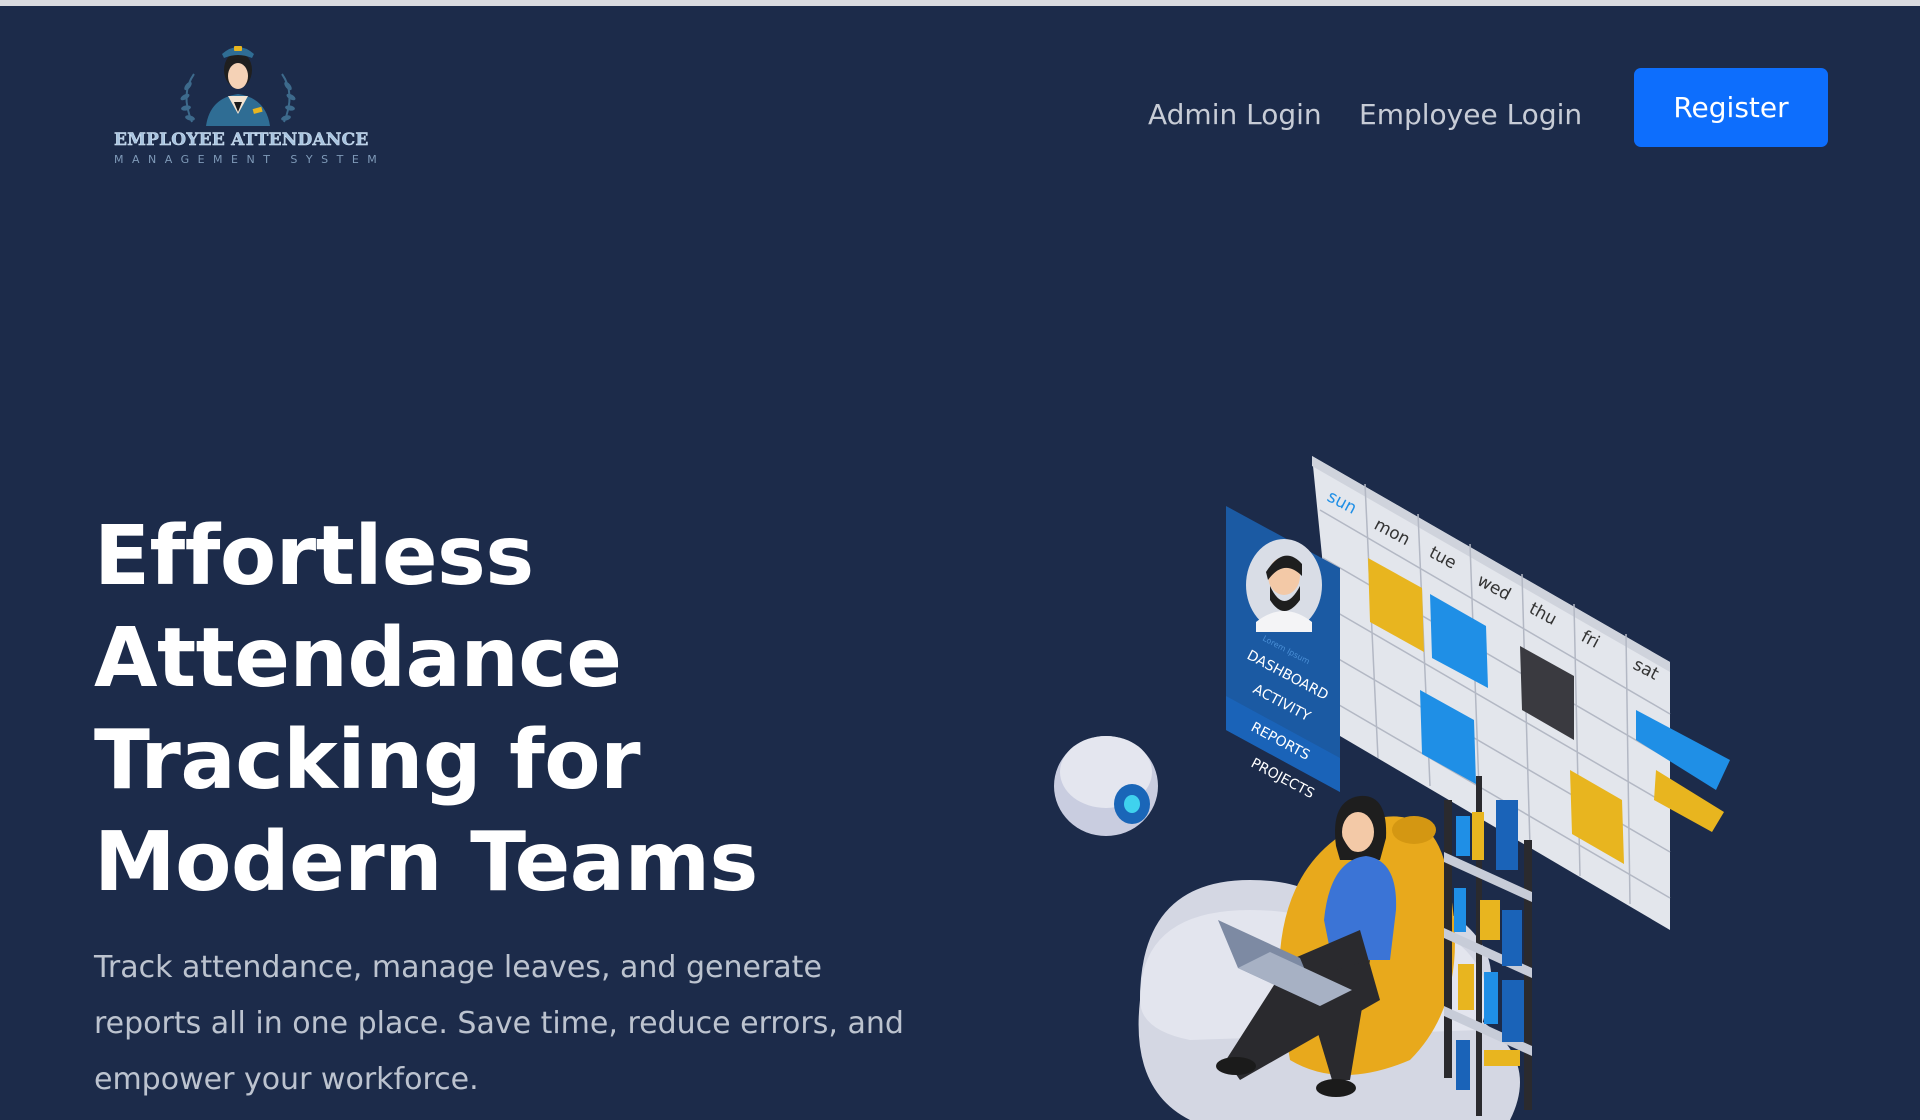 The image size is (1920, 1120). I want to click on headline-line: Modern Teams, so click(426, 862).